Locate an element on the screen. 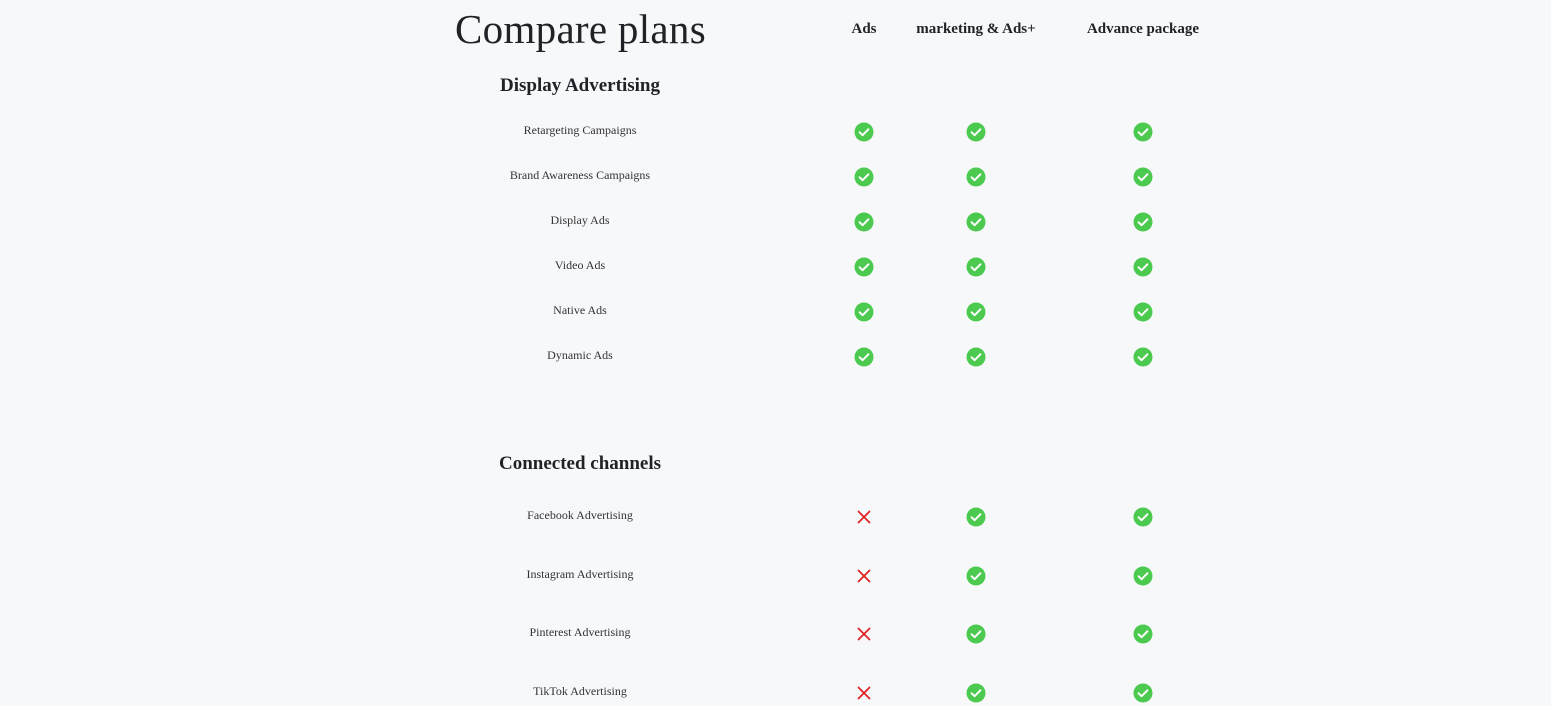  plan-header-marketing-ads-plus: marketing & Ads+ is located at coordinates (976, 29).